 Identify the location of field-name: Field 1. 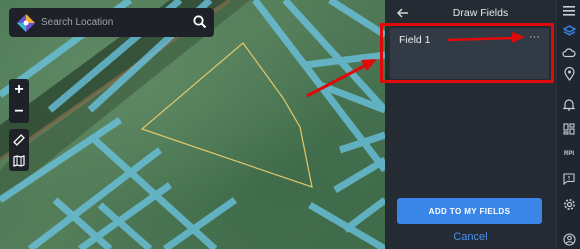
(415, 40).